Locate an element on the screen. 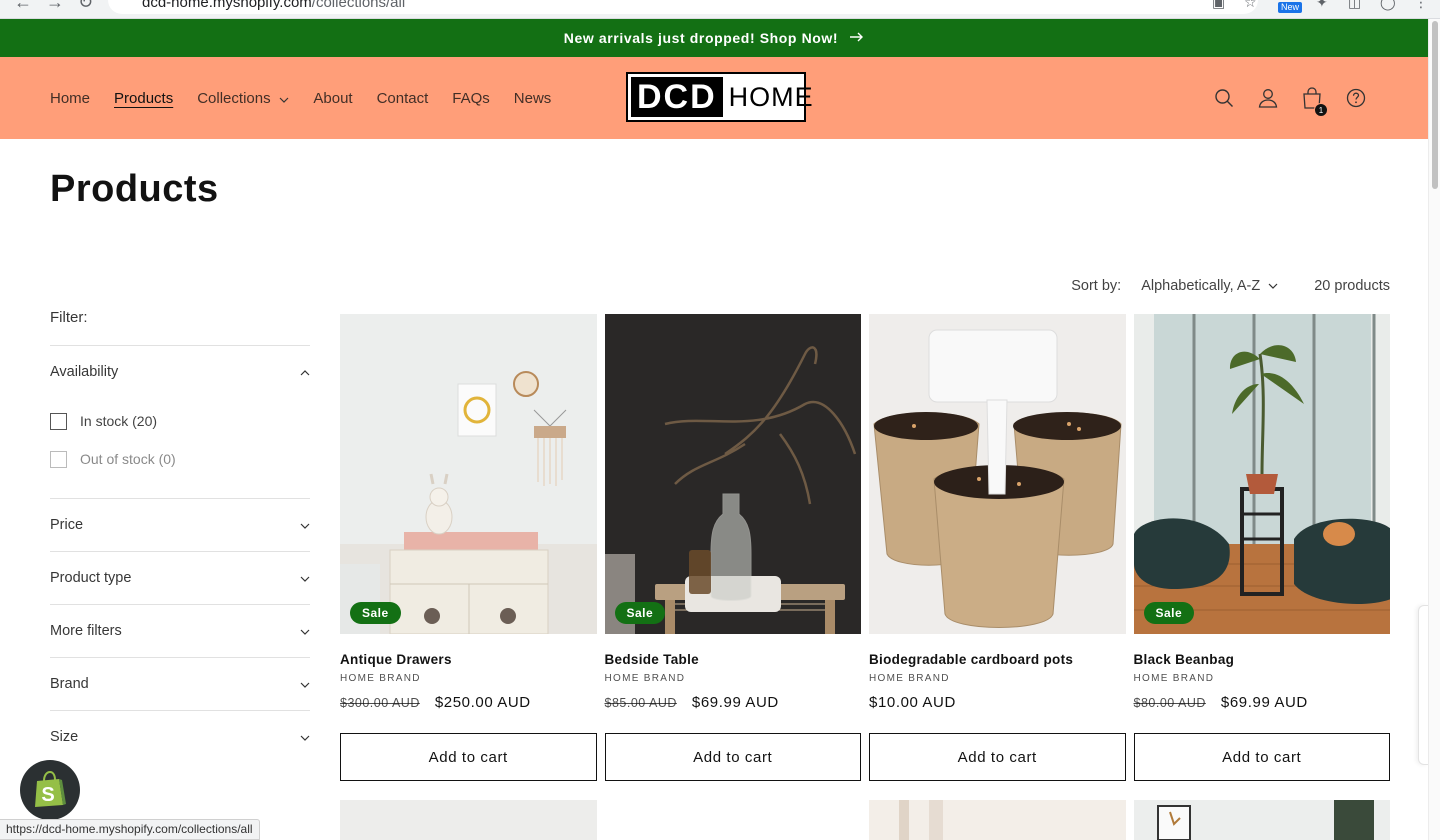 The height and width of the screenshot is (840, 1440). product-prices: $80.00 AUD $69.99 AUD is located at coordinates (1262, 704).